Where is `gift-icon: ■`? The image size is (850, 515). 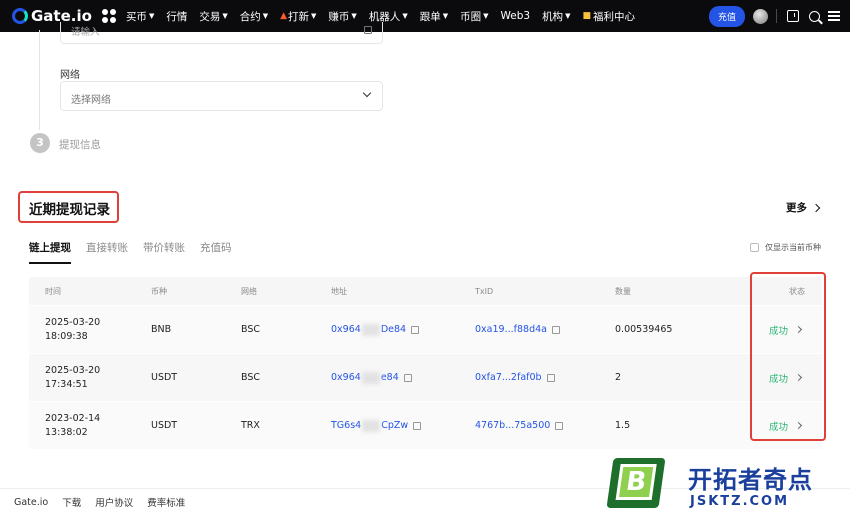 gift-icon: ■ is located at coordinates (586, 16).